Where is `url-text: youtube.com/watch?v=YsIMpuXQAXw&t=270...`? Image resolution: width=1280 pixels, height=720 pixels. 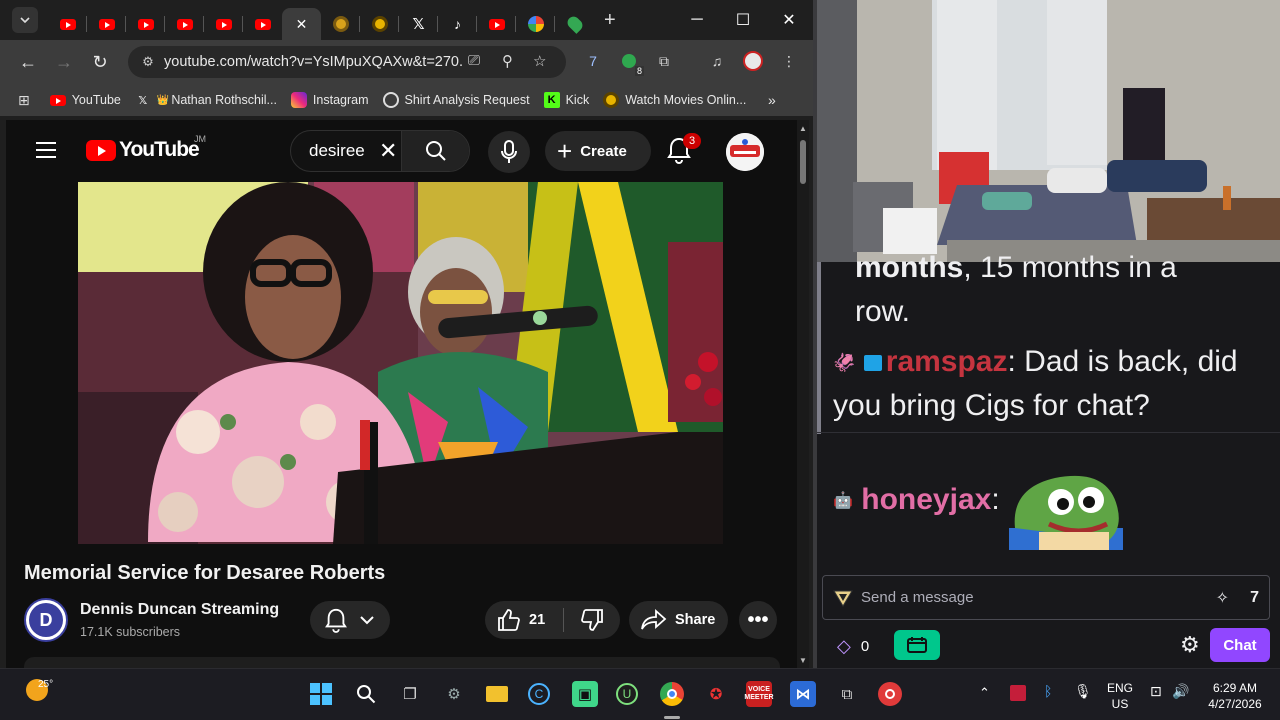 url-text: youtube.com/watch?v=YsIMpuXQAXw&t=270... is located at coordinates (314, 62).